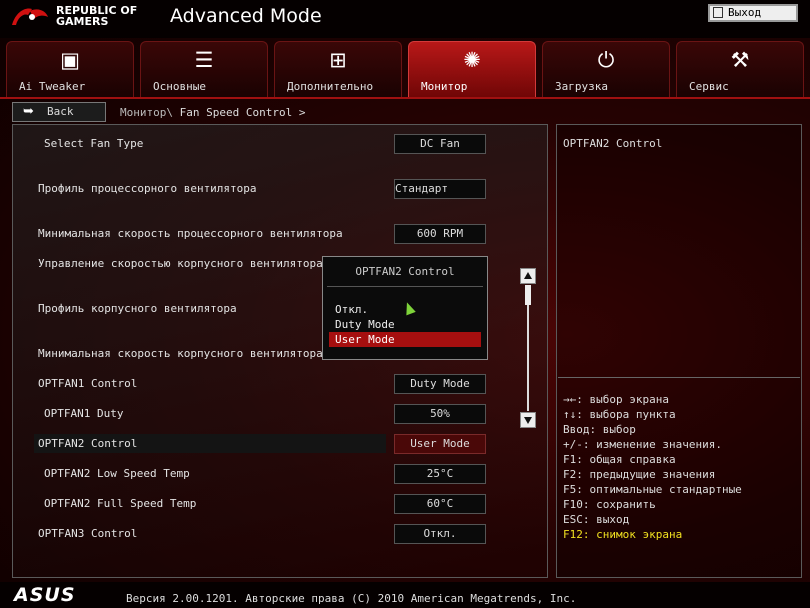 The height and width of the screenshot is (608, 810). Describe the element at coordinates (405, 339) in the screenshot. I see `popup-option-selected: User Mode` at that location.